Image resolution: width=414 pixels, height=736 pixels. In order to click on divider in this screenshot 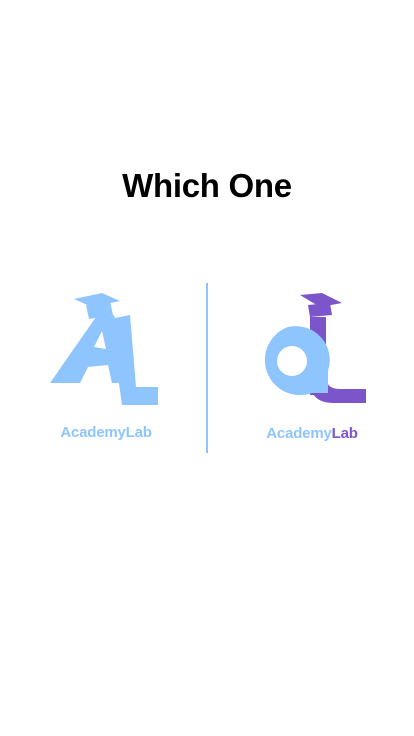, I will do `click(207, 368)`.